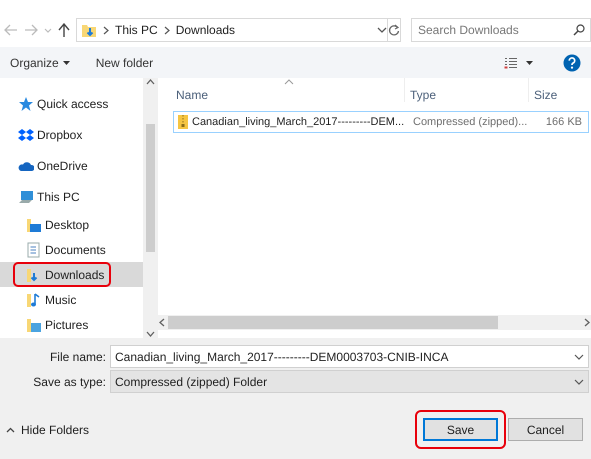 Image resolution: width=591 pixels, height=459 pixels. I want to click on view-caret-icon, so click(529, 62).